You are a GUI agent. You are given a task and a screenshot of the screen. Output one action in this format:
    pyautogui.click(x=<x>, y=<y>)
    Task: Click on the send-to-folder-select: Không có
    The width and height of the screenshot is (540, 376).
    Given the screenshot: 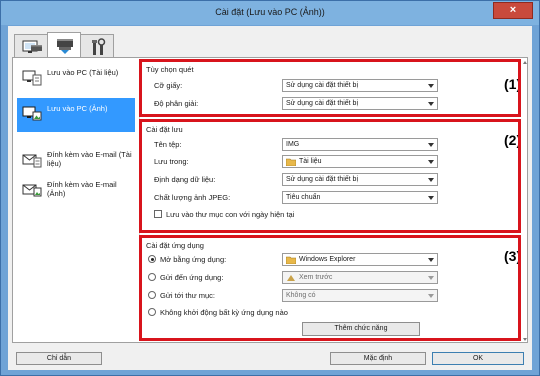 What is the action you would take?
    pyautogui.click(x=360, y=295)
    